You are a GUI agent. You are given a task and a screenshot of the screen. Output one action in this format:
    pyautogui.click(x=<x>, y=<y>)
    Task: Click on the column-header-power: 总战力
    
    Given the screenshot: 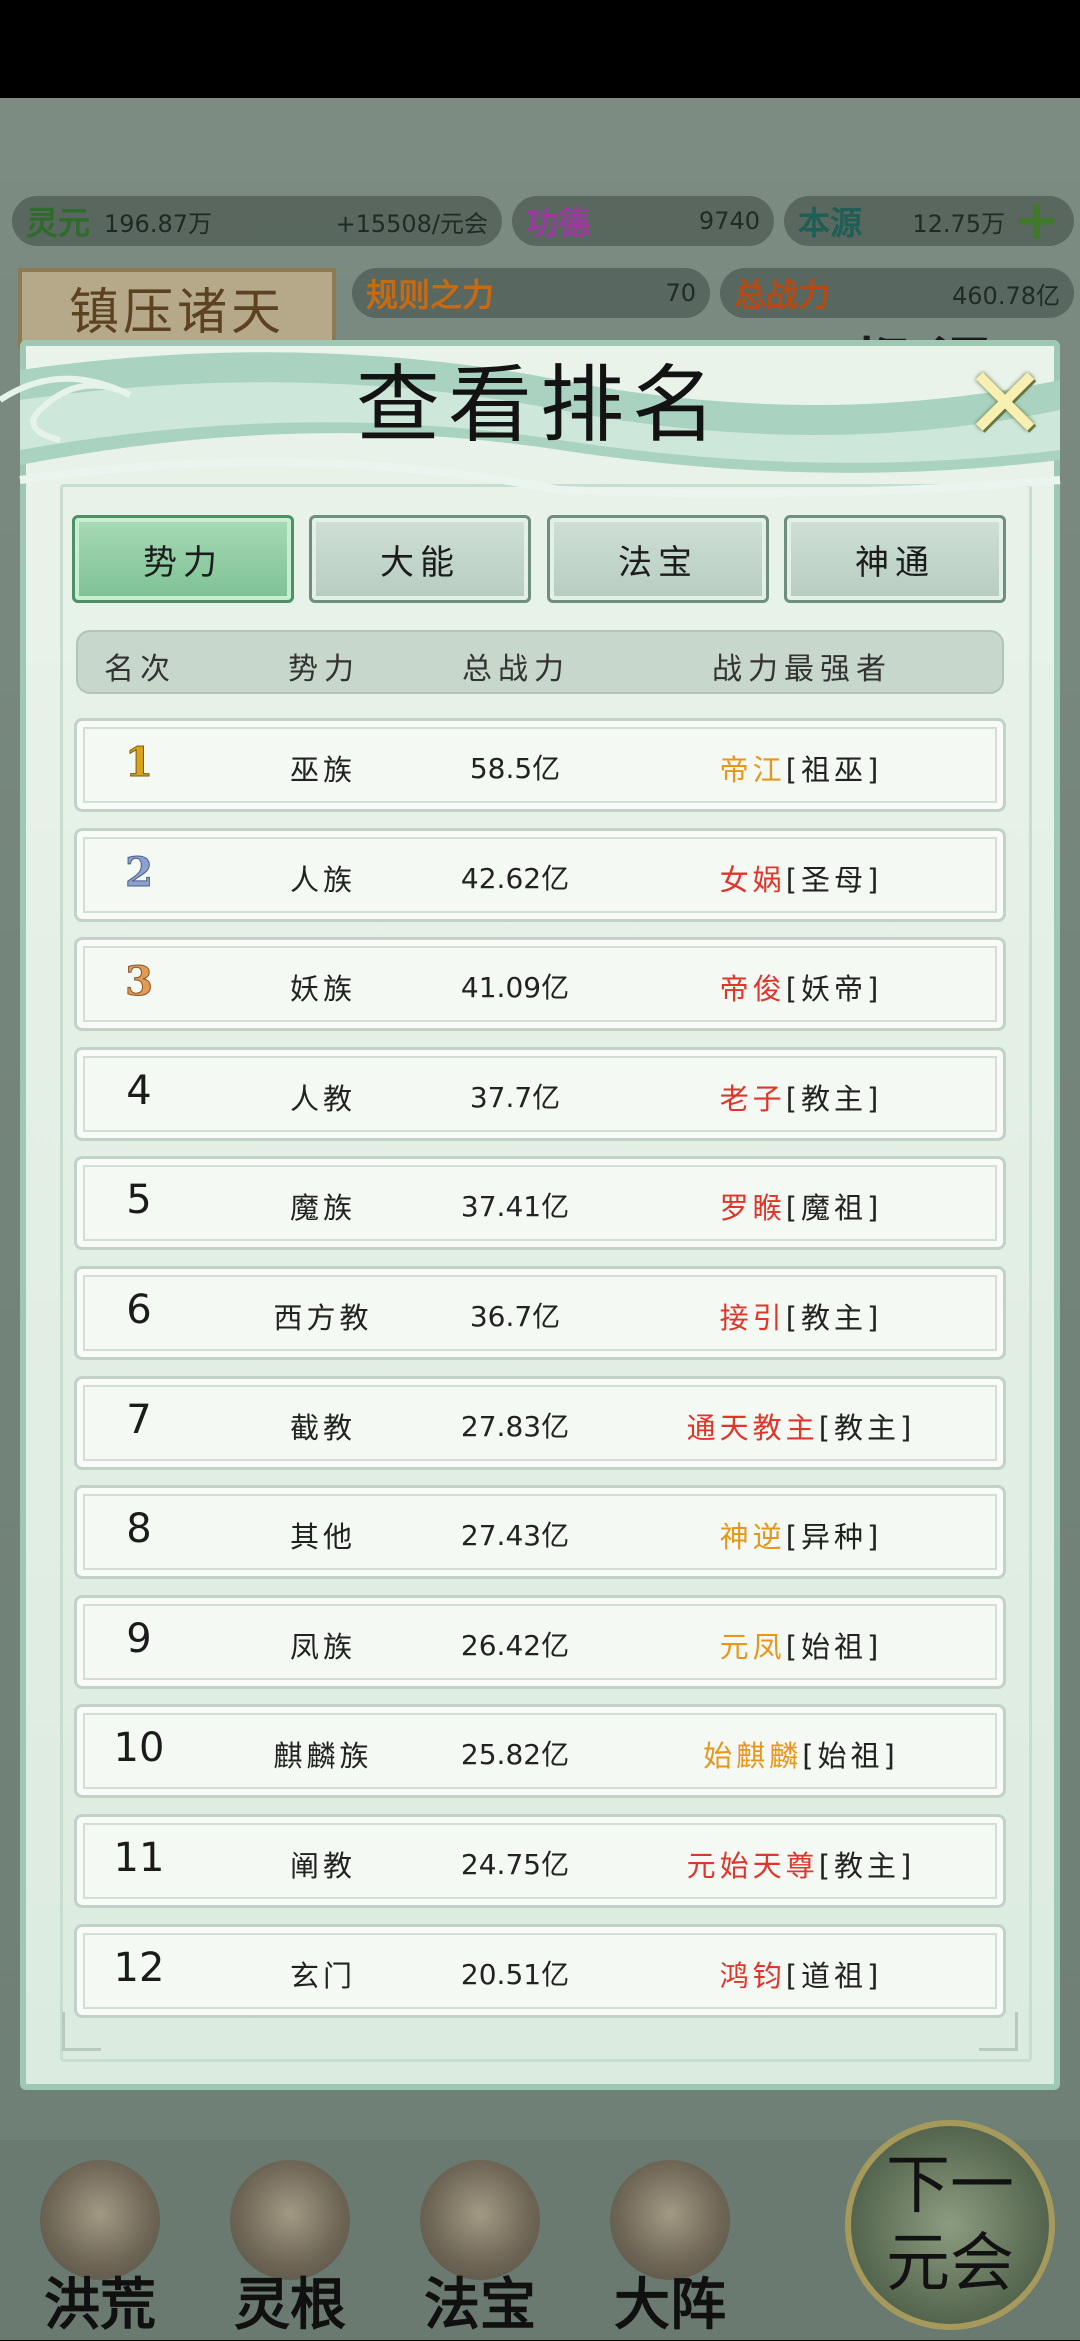 What is the action you would take?
    pyautogui.click(x=516, y=669)
    